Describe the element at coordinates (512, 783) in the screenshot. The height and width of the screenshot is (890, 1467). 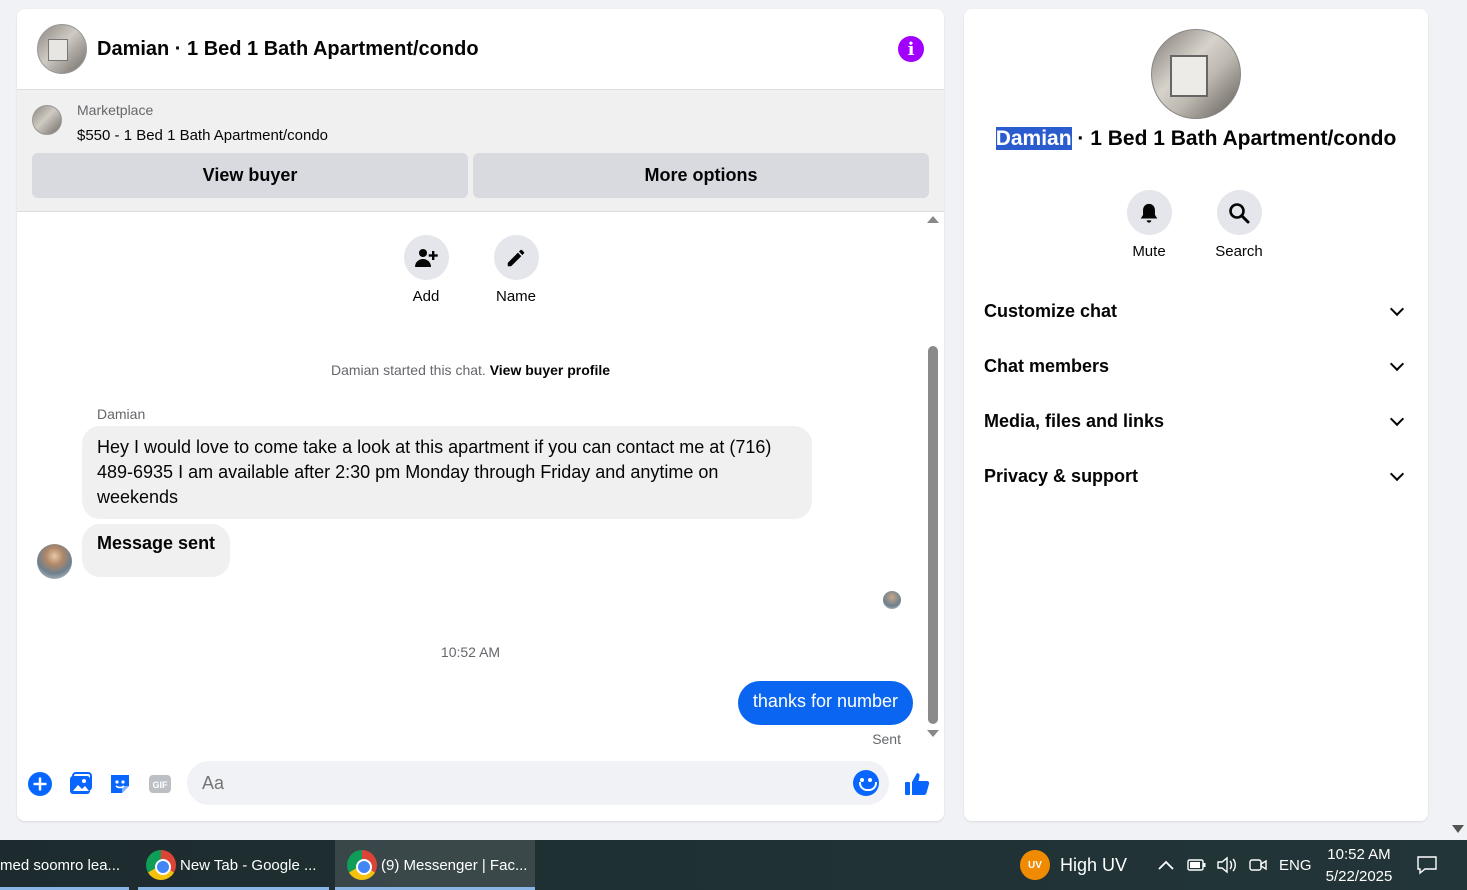
I see `message-input` at that location.